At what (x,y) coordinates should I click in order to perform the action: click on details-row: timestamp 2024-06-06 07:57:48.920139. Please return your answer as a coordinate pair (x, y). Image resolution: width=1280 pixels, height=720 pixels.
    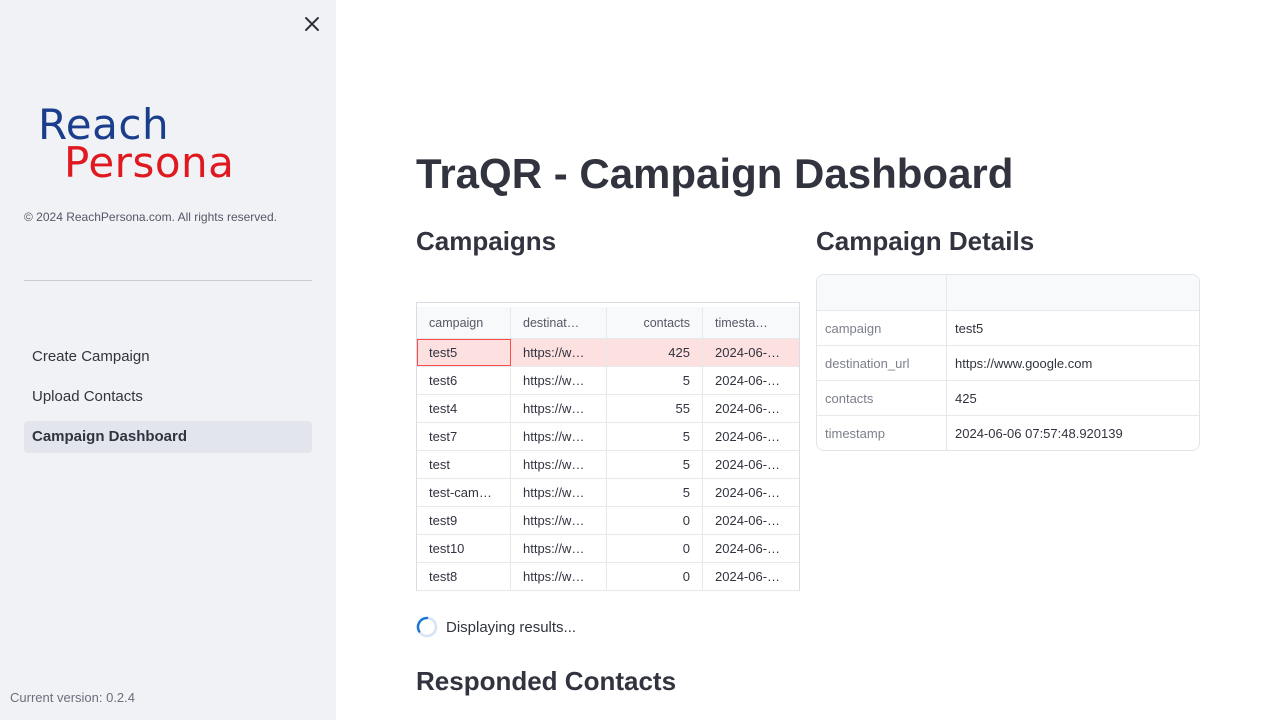
    Looking at the image, I should click on (1008, 433).